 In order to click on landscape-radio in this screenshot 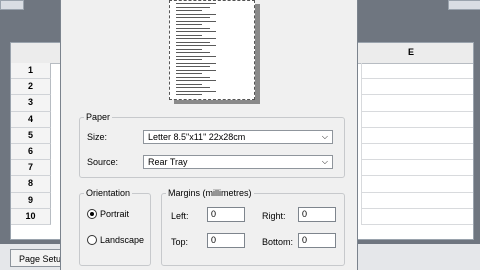, I will do `click(92, 240)`.